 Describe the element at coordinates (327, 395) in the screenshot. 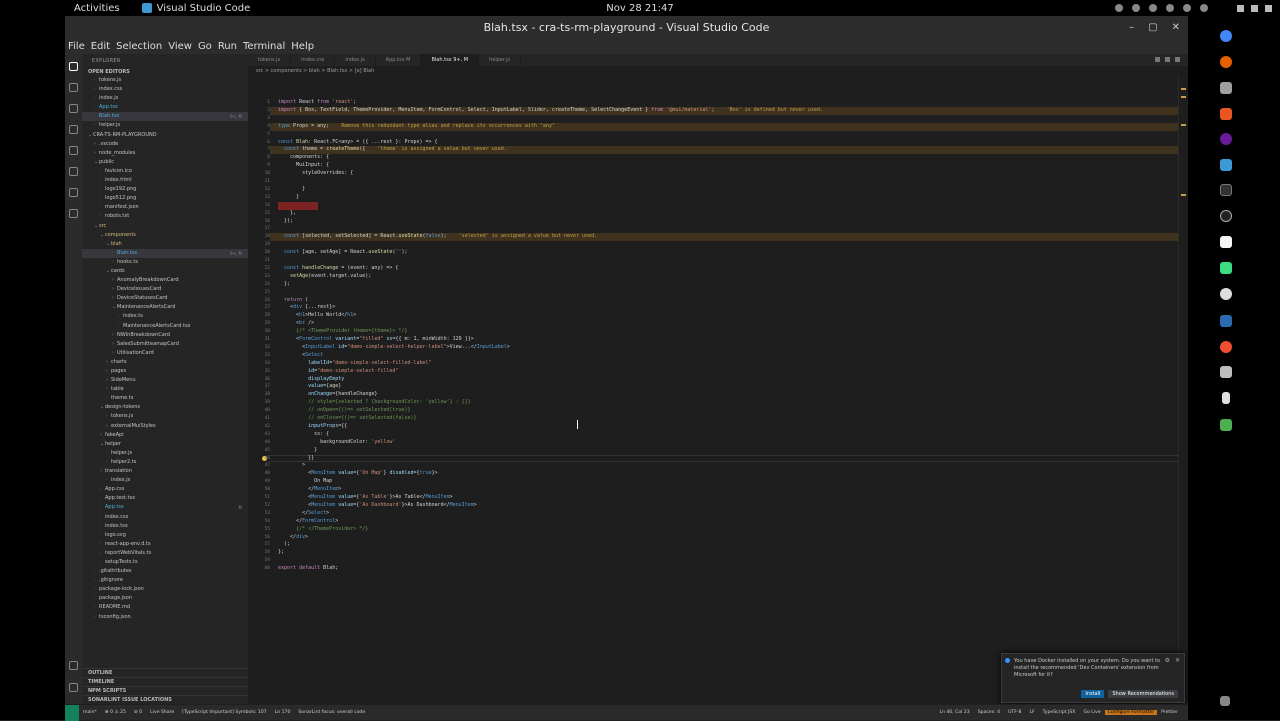

I see `code-line: onChange={handleChange}` at that location.